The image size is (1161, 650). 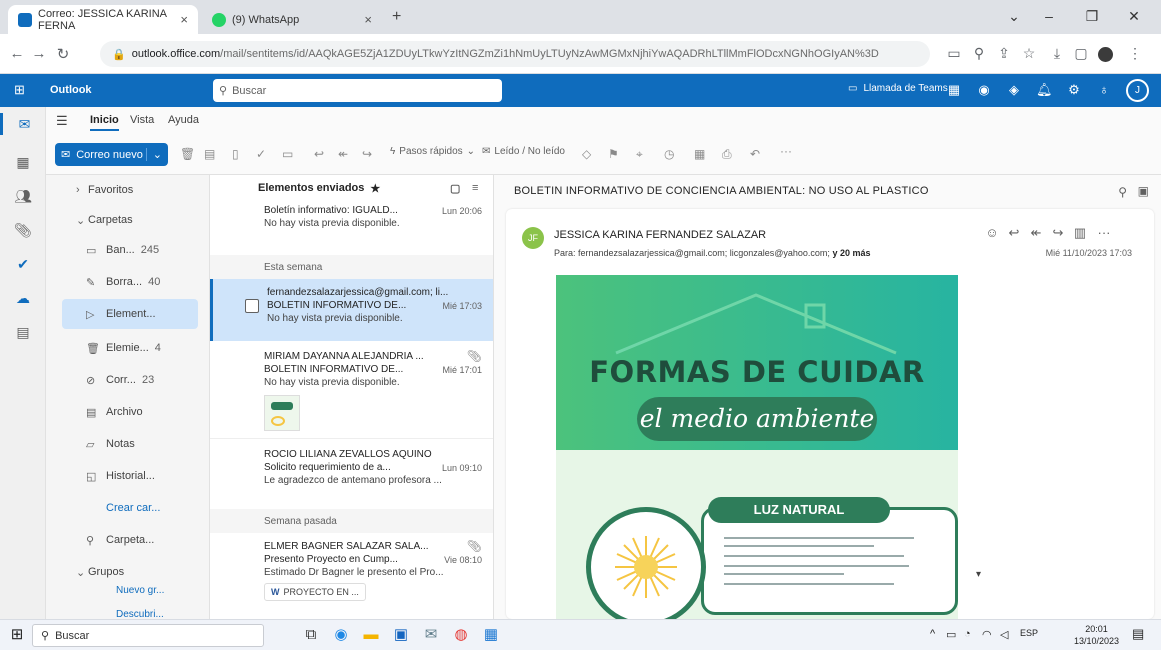 I want to click on tab-vista: Vista, so click(x=142, y=120).